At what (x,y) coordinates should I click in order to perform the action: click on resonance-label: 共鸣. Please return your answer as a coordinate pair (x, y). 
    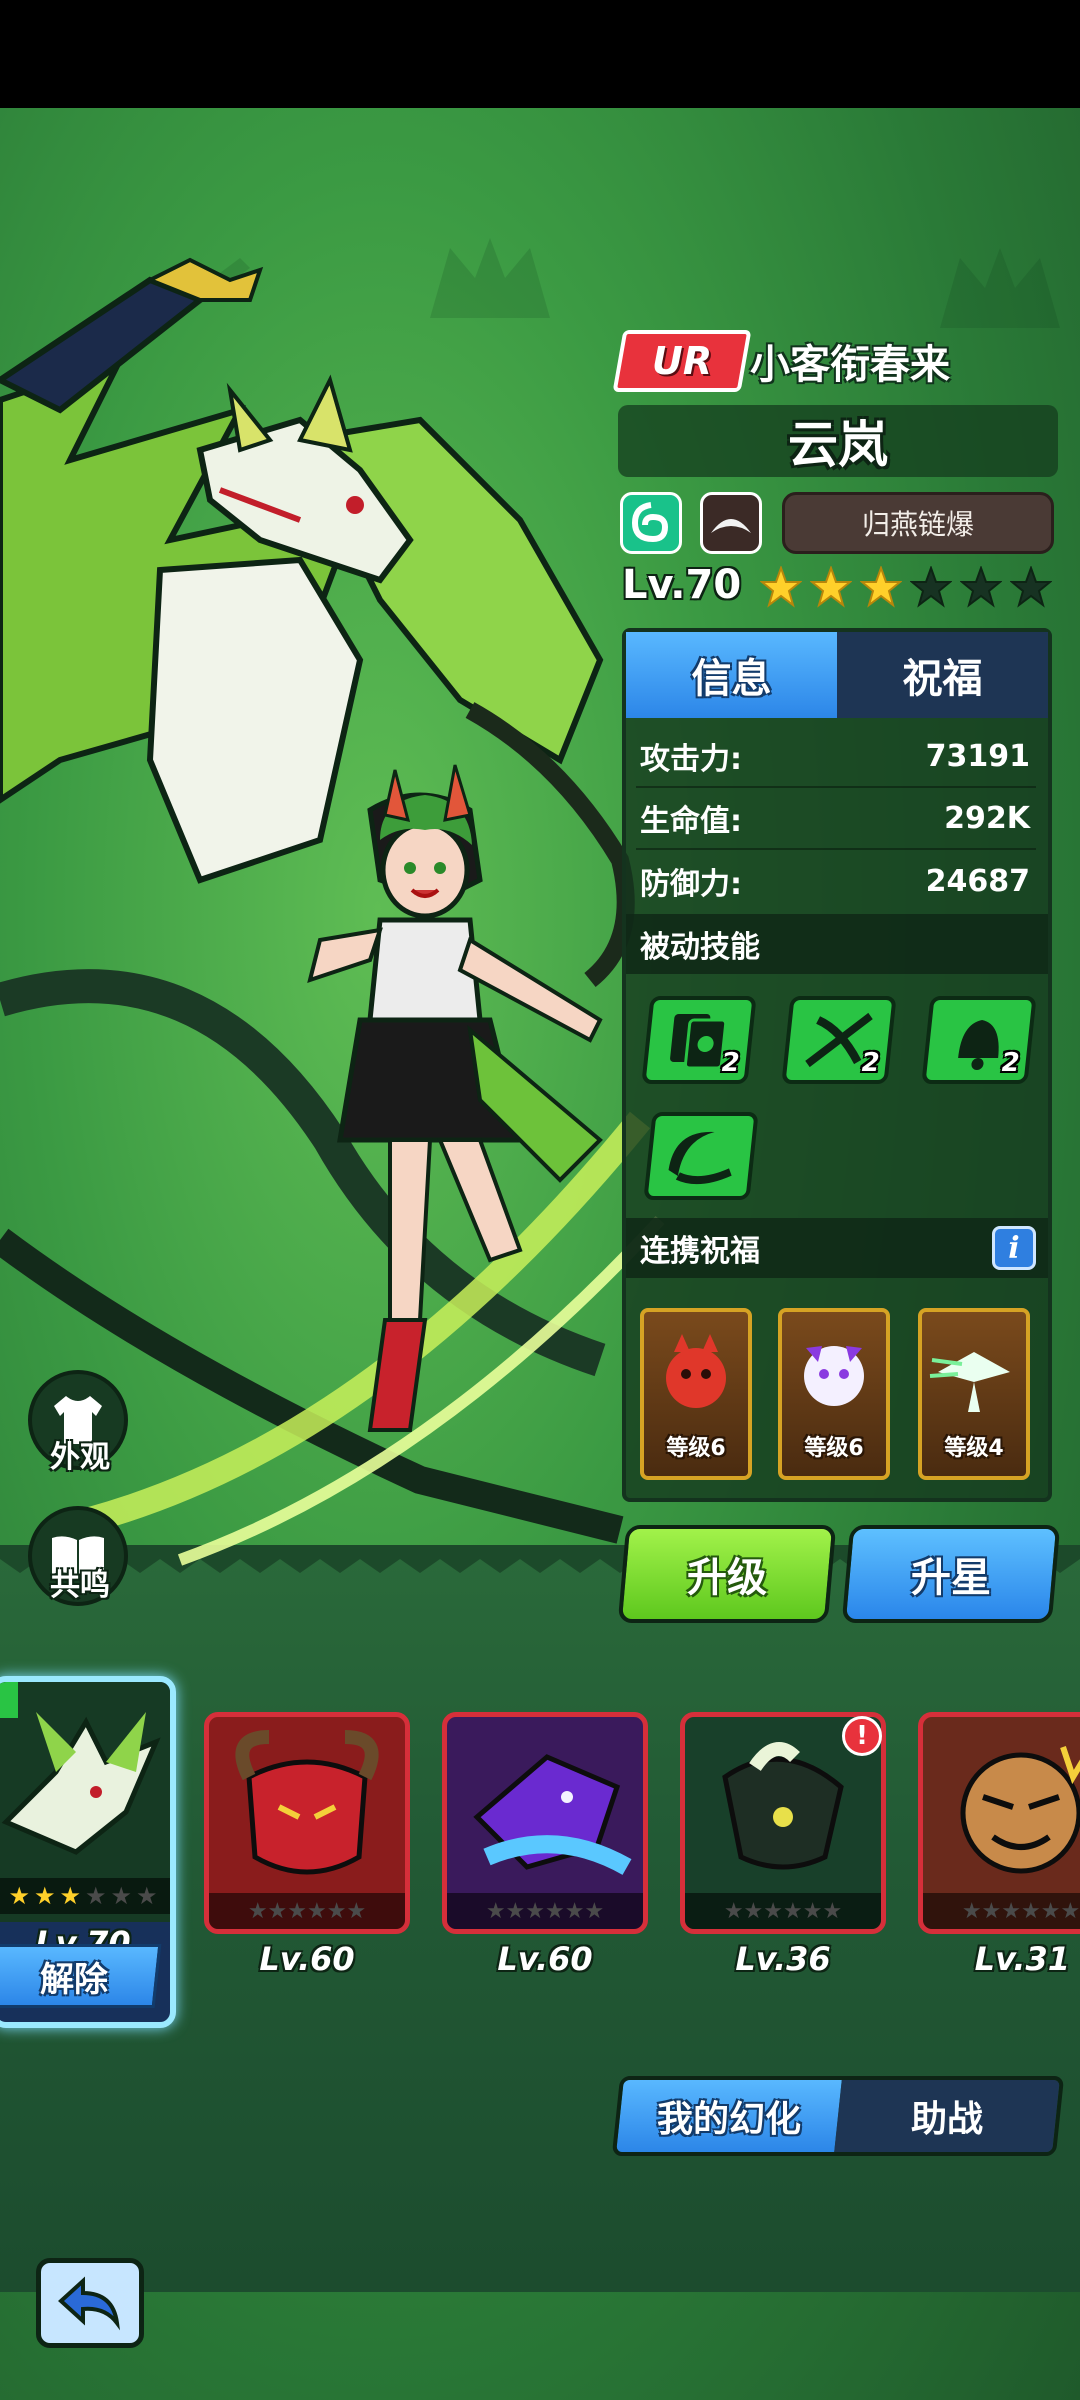
    Looking at the image, I should click on (80, 1585).